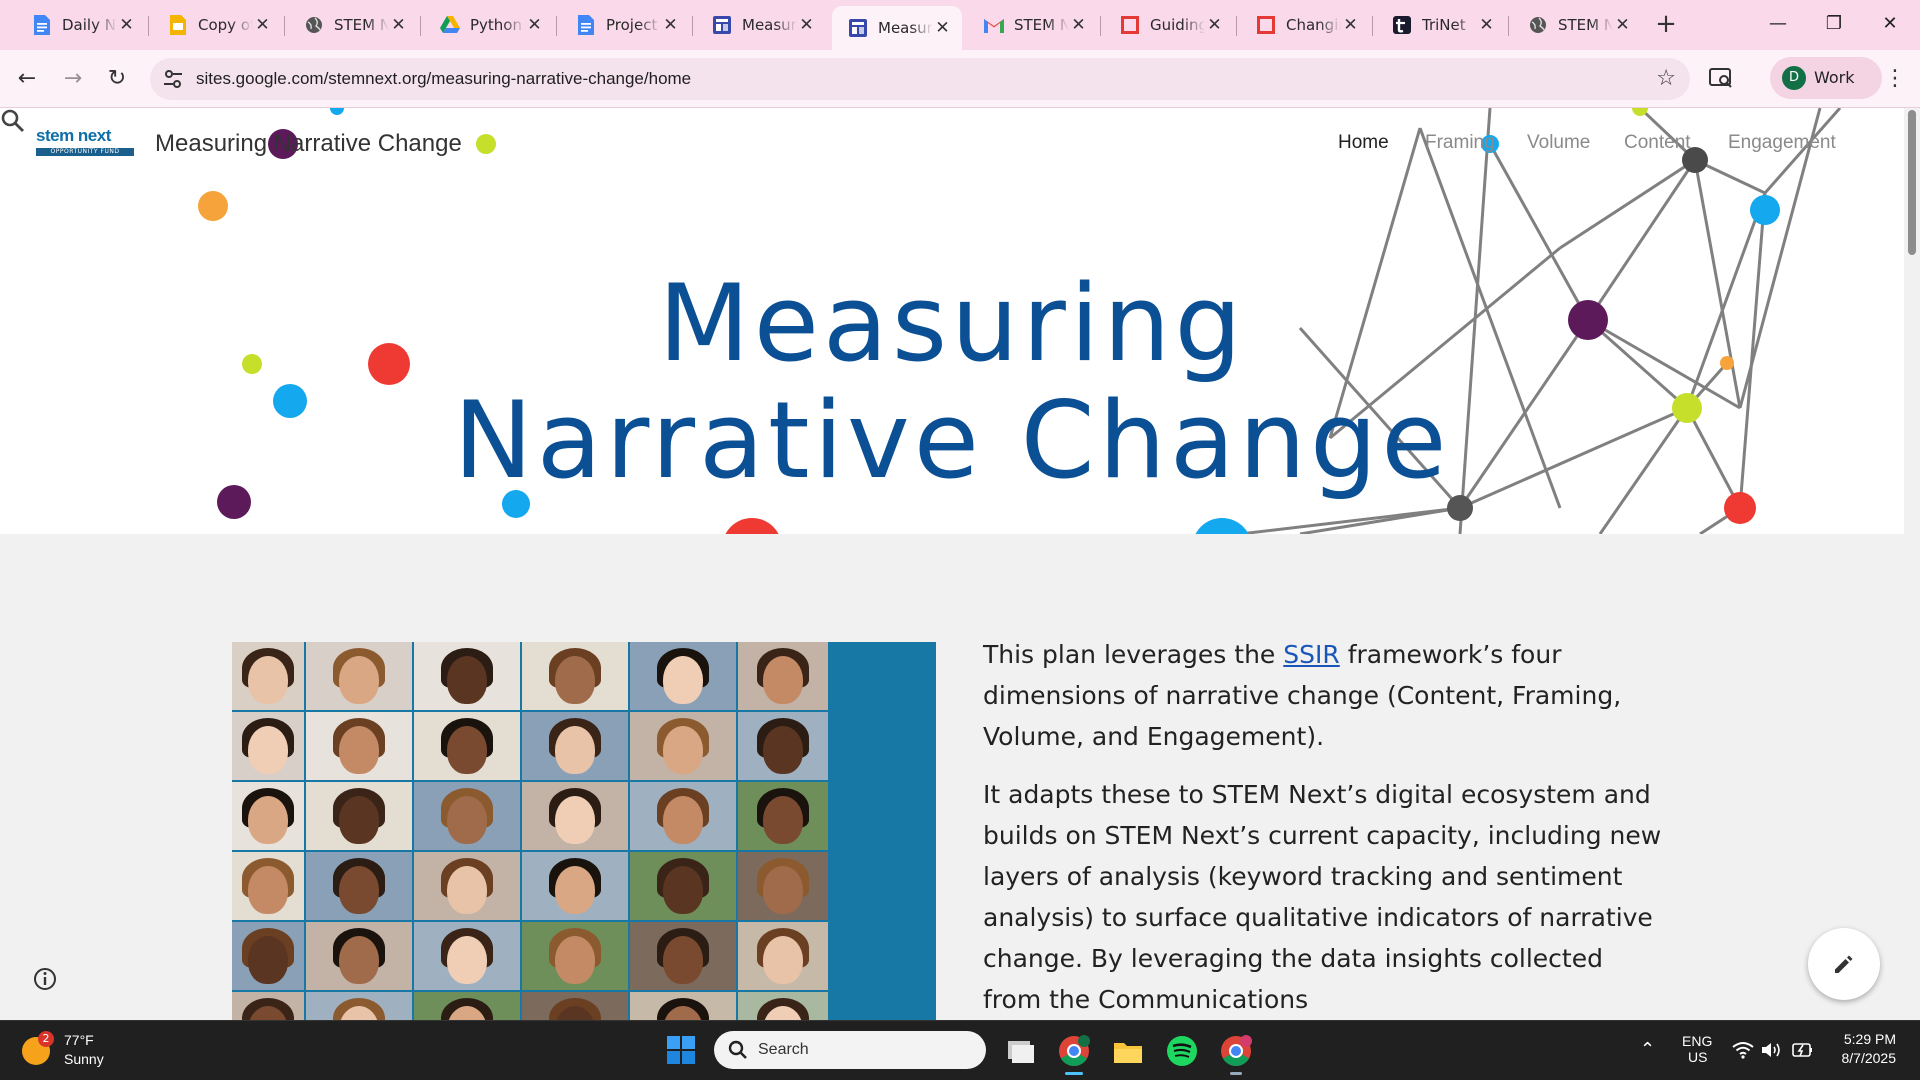 This screenshot has width=1920, height=1080. Describe the element at coordinates (1743, 1050) in the screenshot. I see `wifi-icon` at that location.